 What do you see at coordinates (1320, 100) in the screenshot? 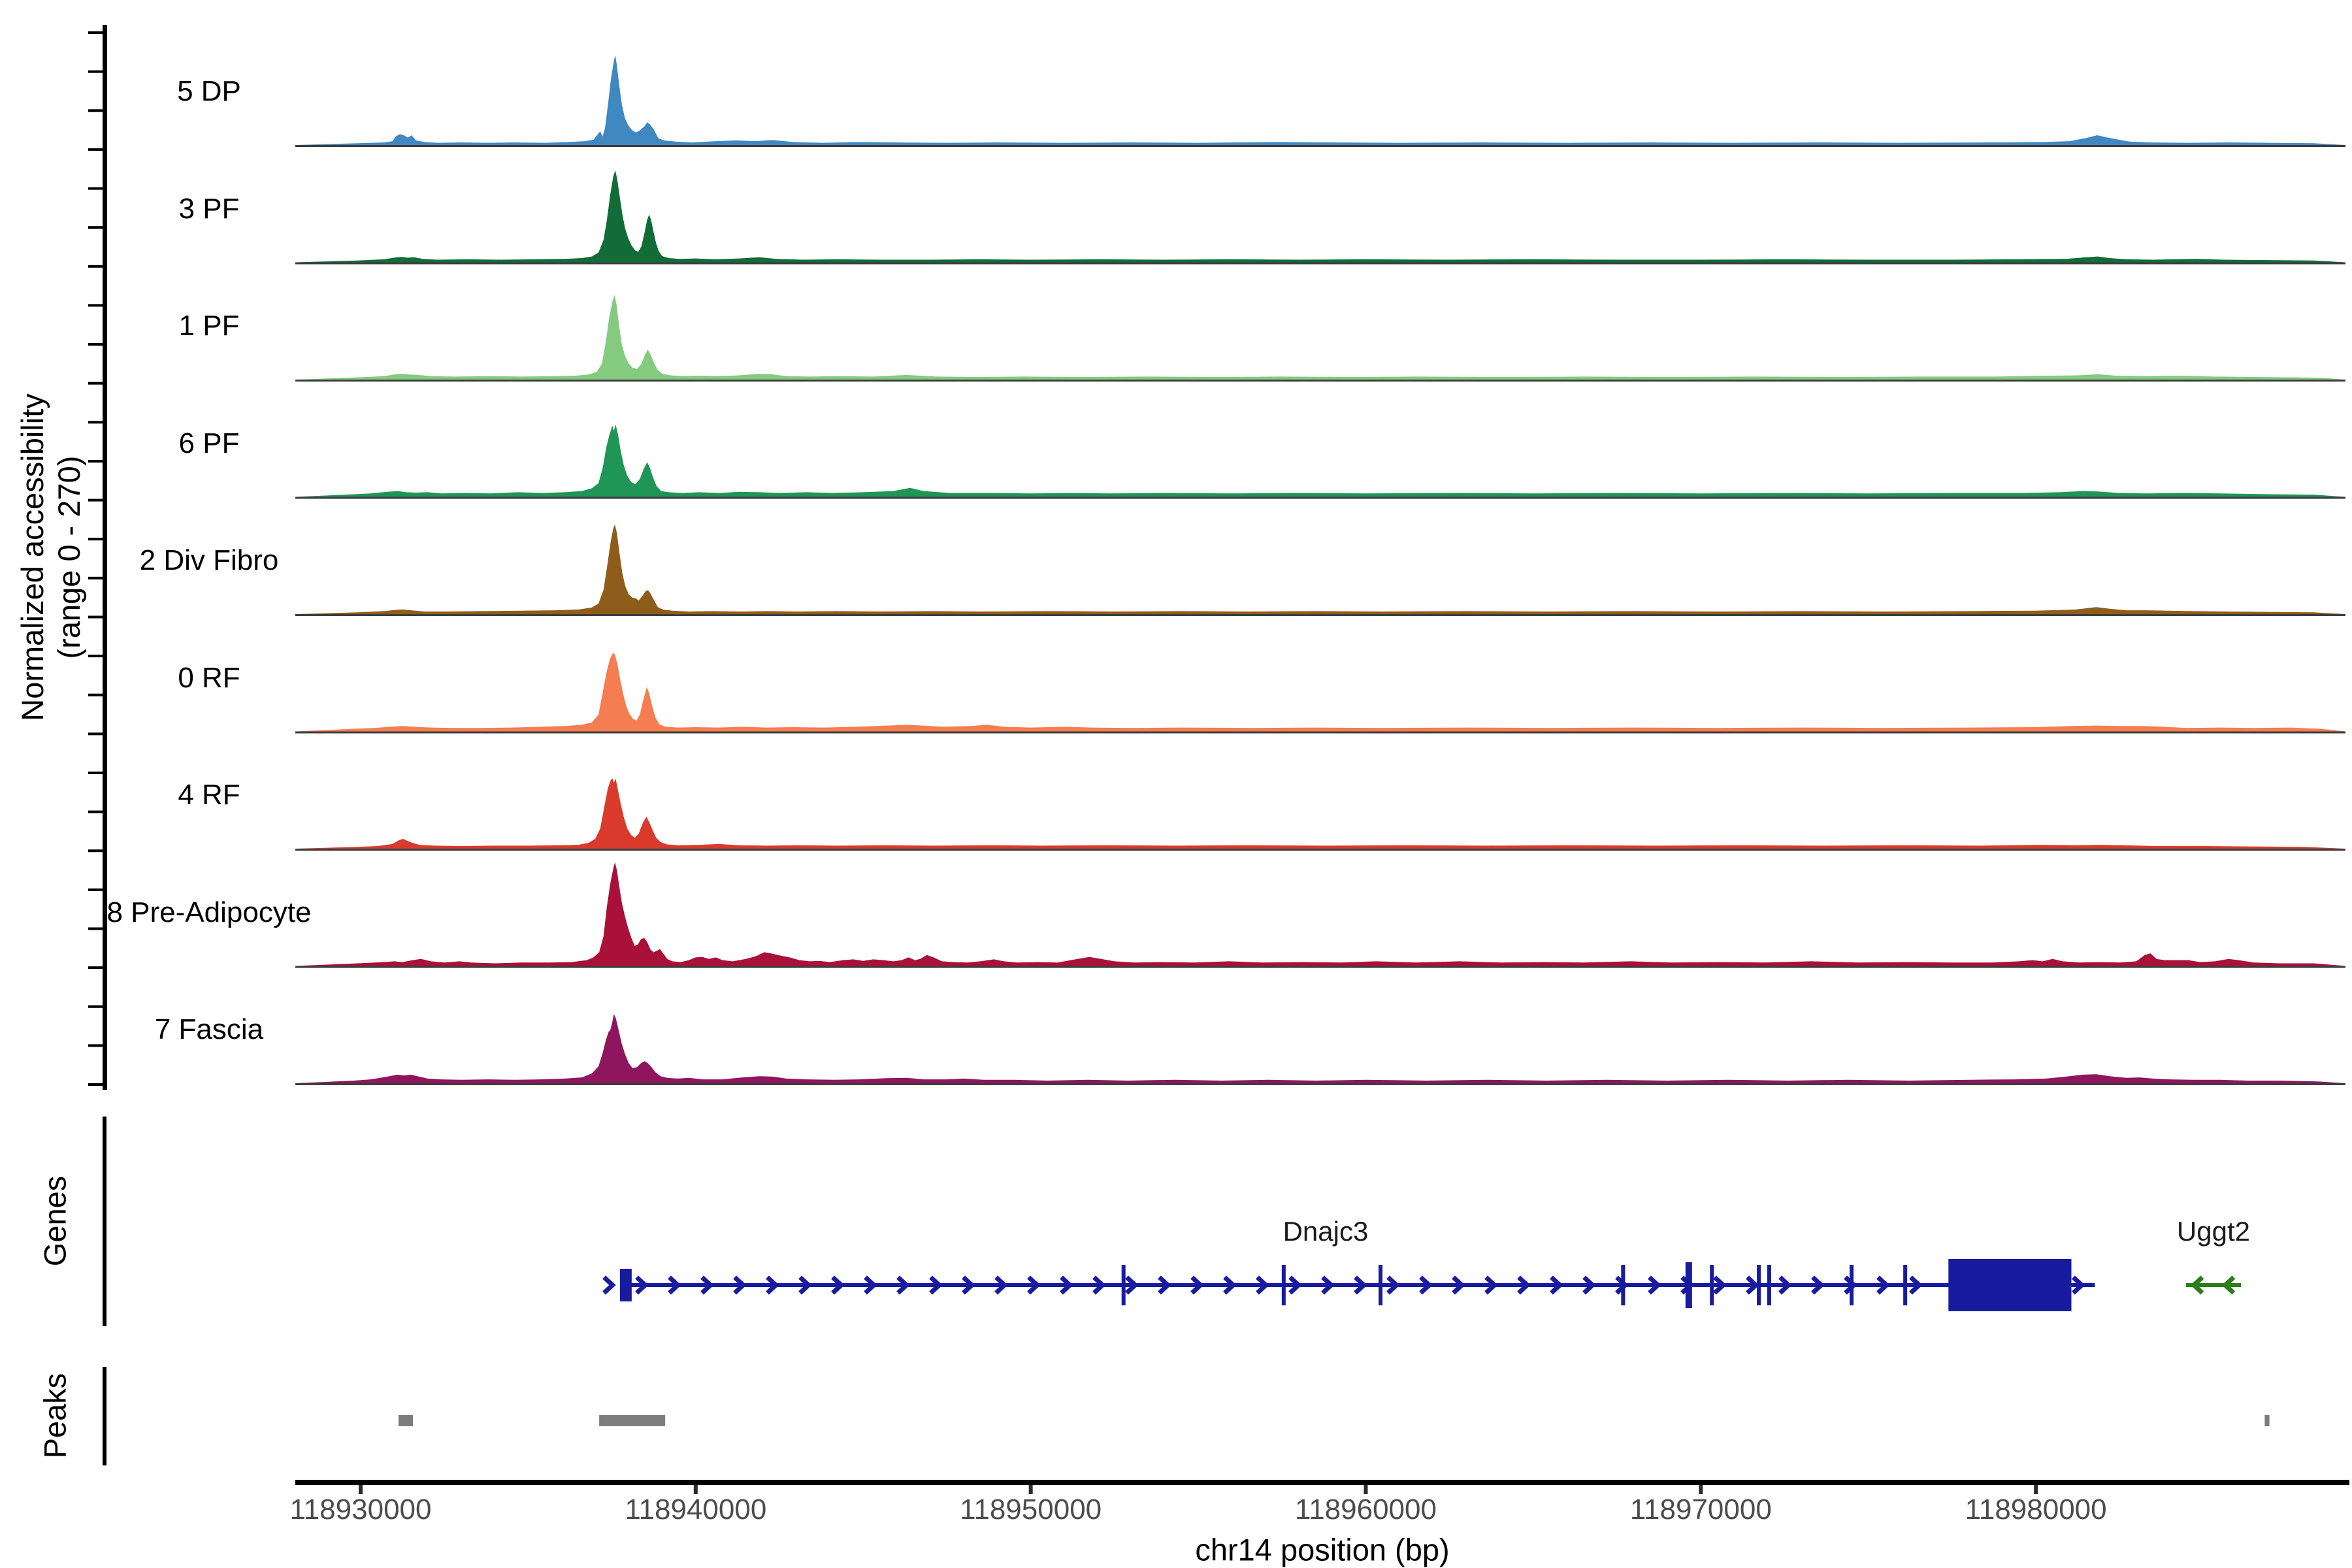
I see `signal-area-5-dp` at bounding box center [1320, 100].